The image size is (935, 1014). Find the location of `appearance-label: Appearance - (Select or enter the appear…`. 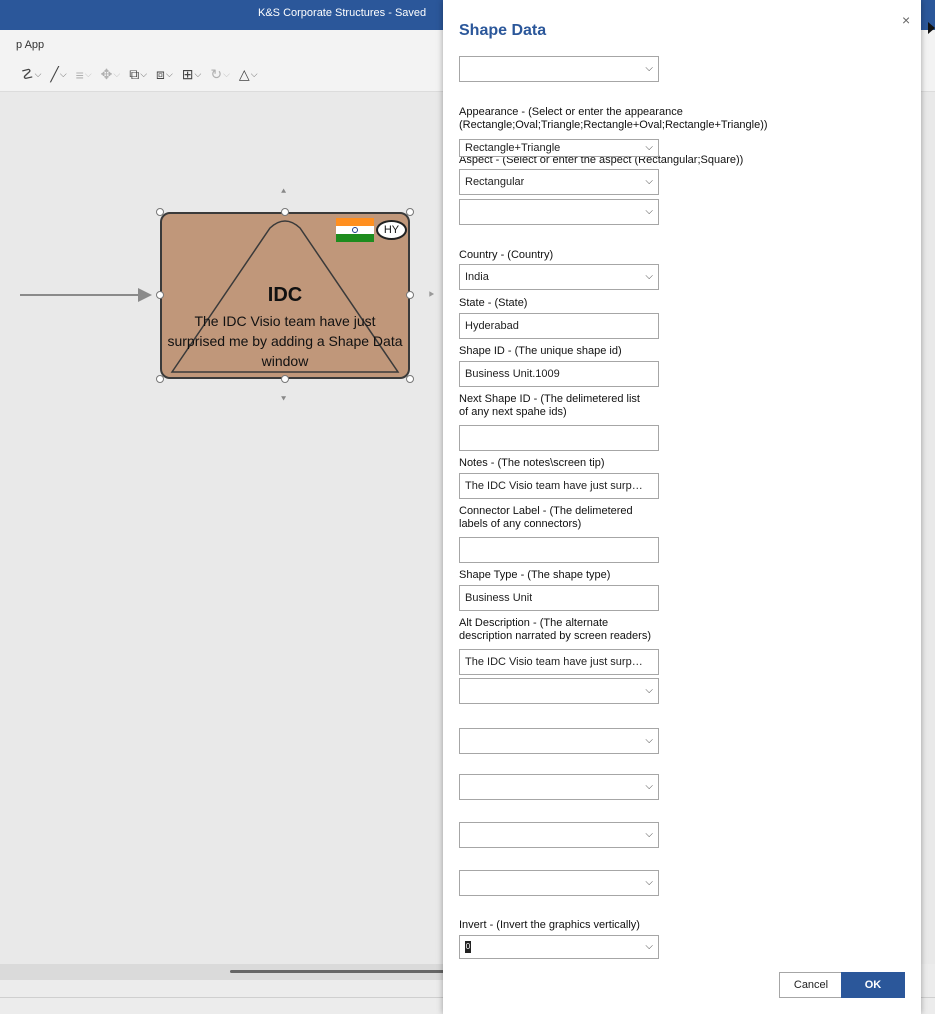

appearance-label: Appearance - (Select or enter the appear… is located at coordinates (571, 112).